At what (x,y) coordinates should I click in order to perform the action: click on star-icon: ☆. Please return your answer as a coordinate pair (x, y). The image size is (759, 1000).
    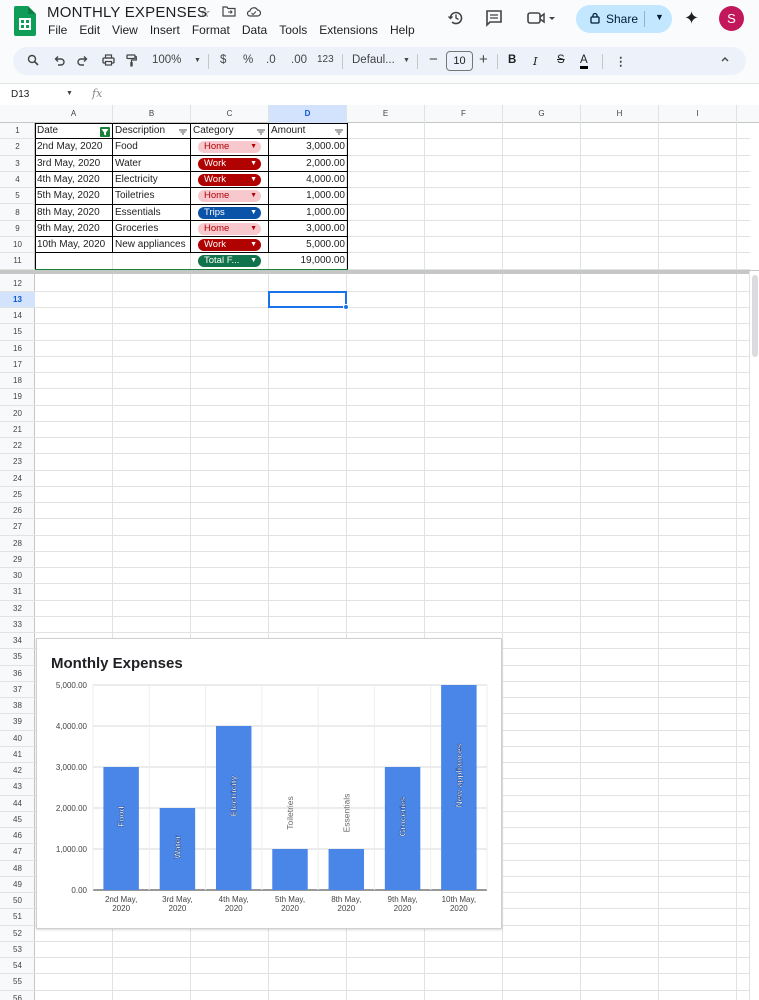
    Looking at the image, I should click on (205, 13).